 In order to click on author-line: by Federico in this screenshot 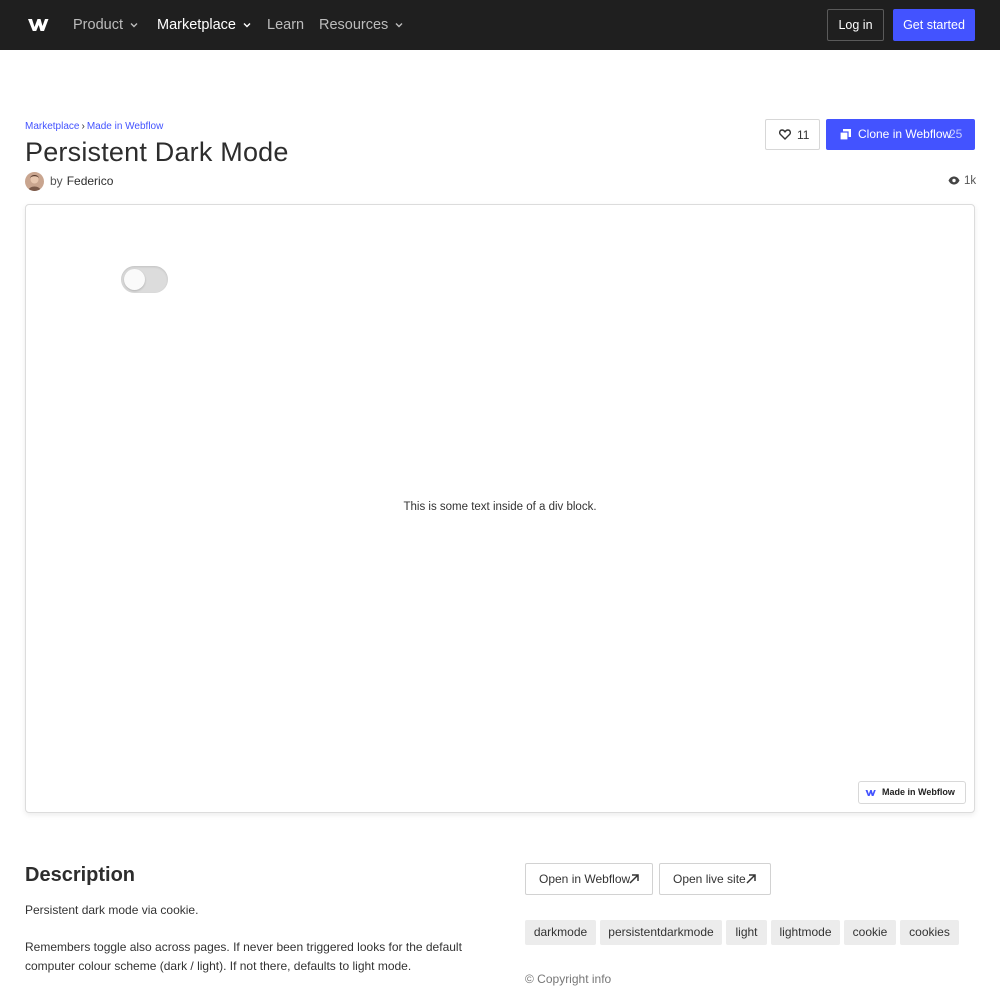, I will do `click(81, 181)`.